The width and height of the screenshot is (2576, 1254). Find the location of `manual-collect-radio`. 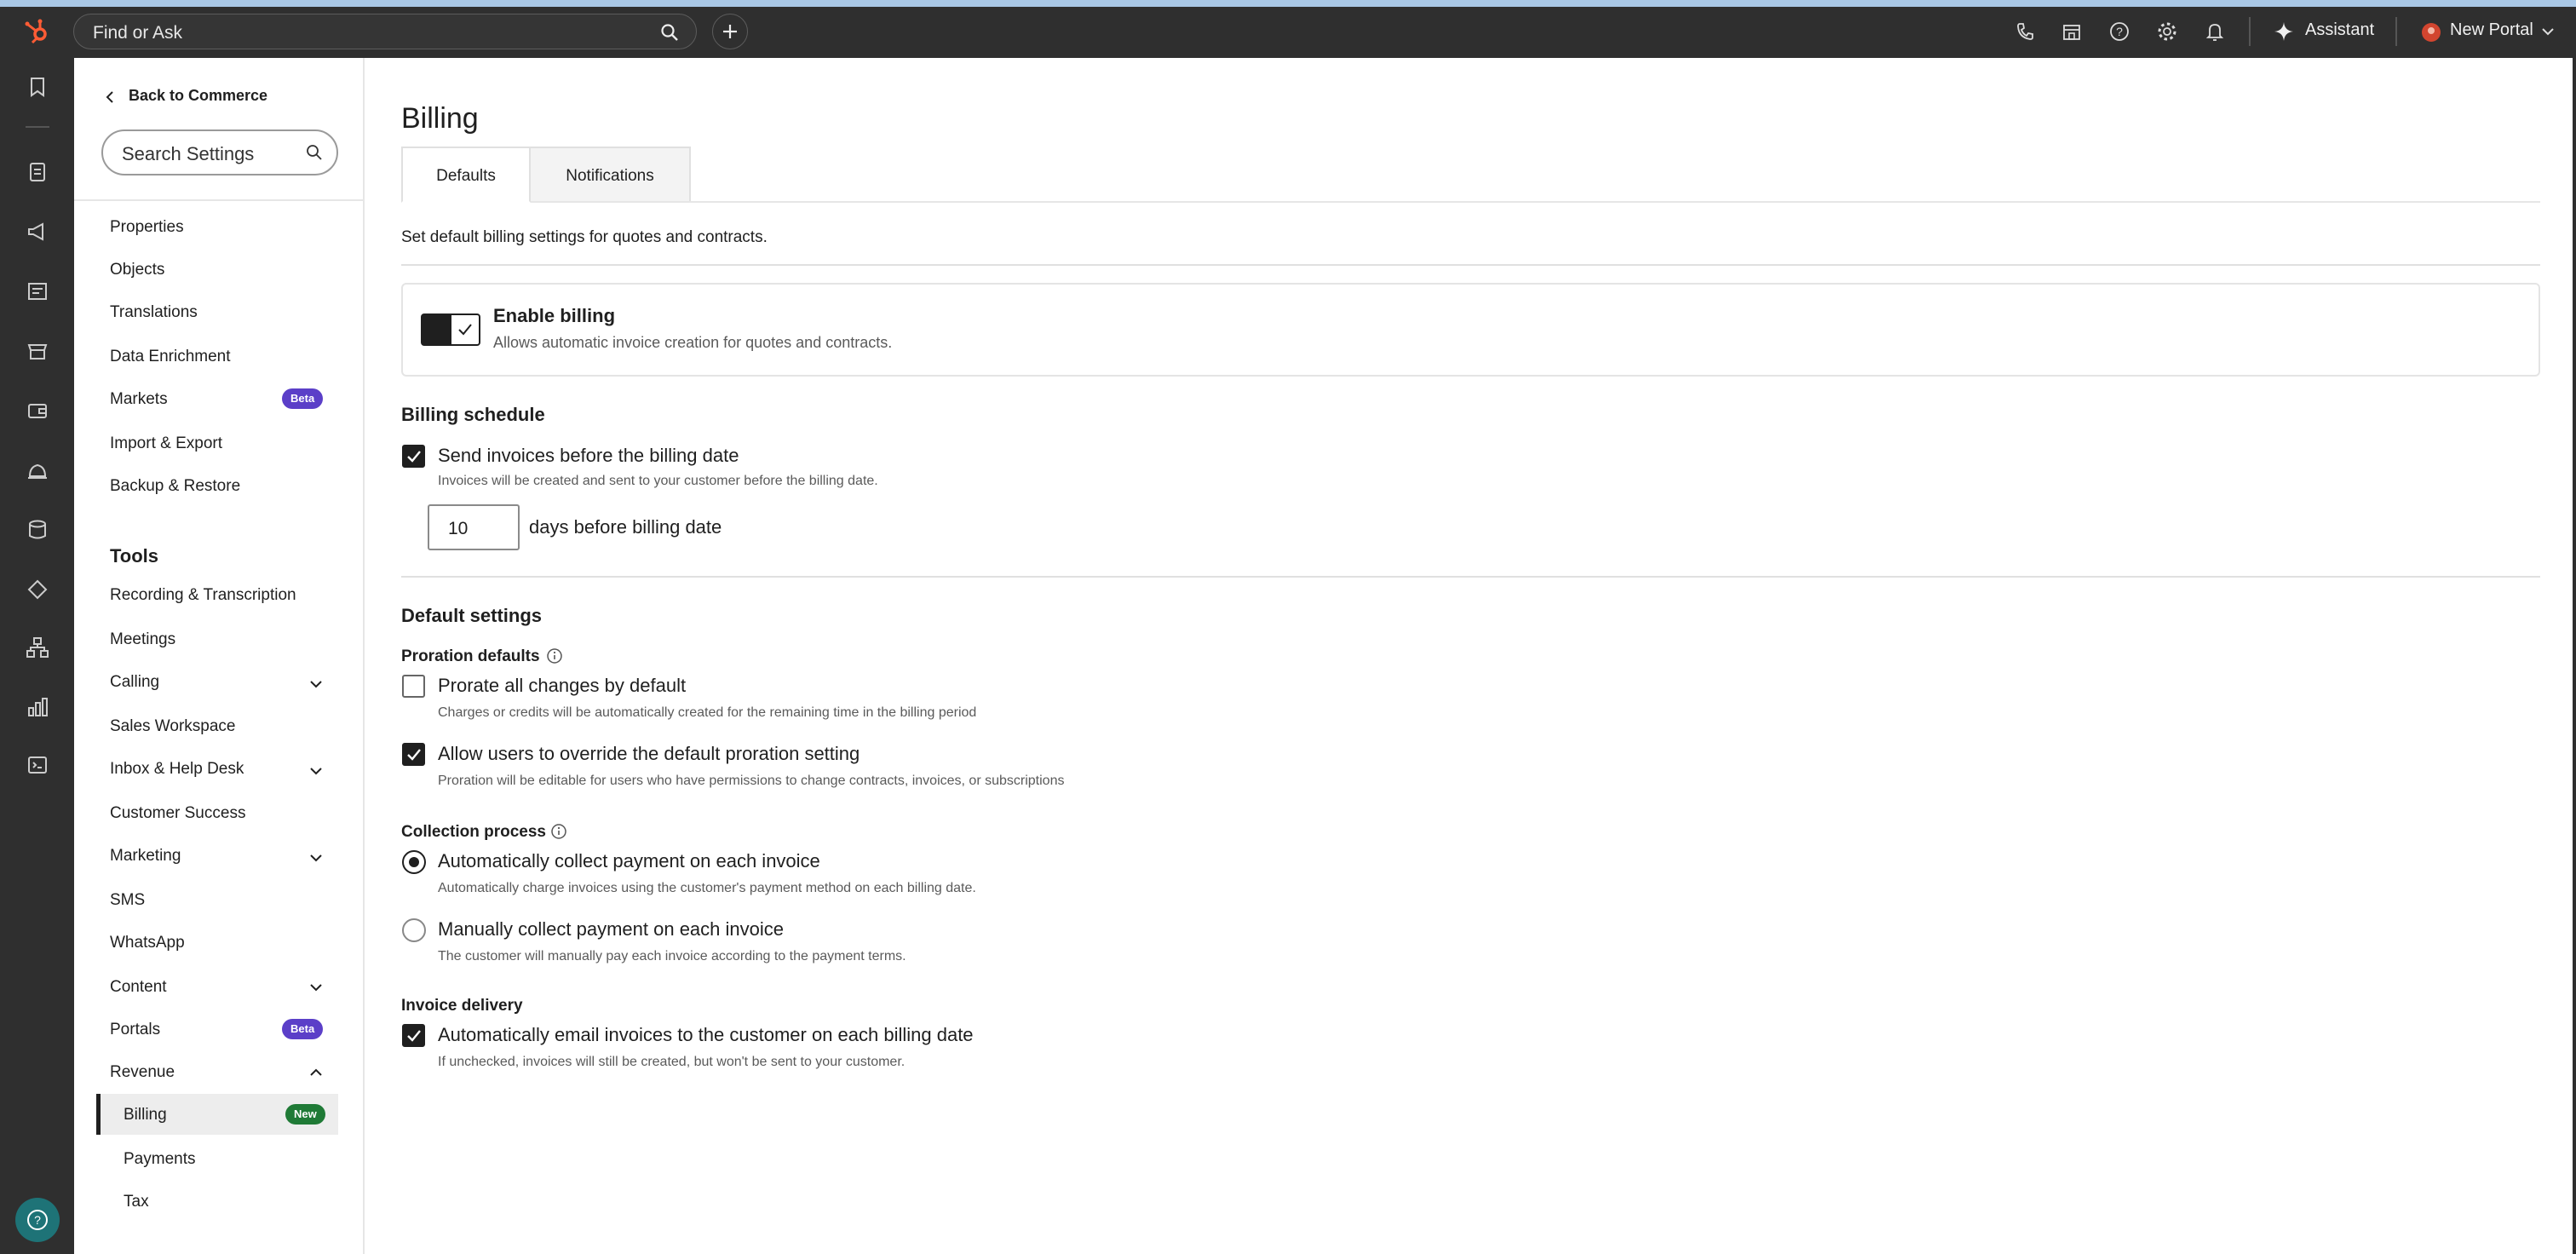

manual-collect-radio is located at coordinates (414, 930).